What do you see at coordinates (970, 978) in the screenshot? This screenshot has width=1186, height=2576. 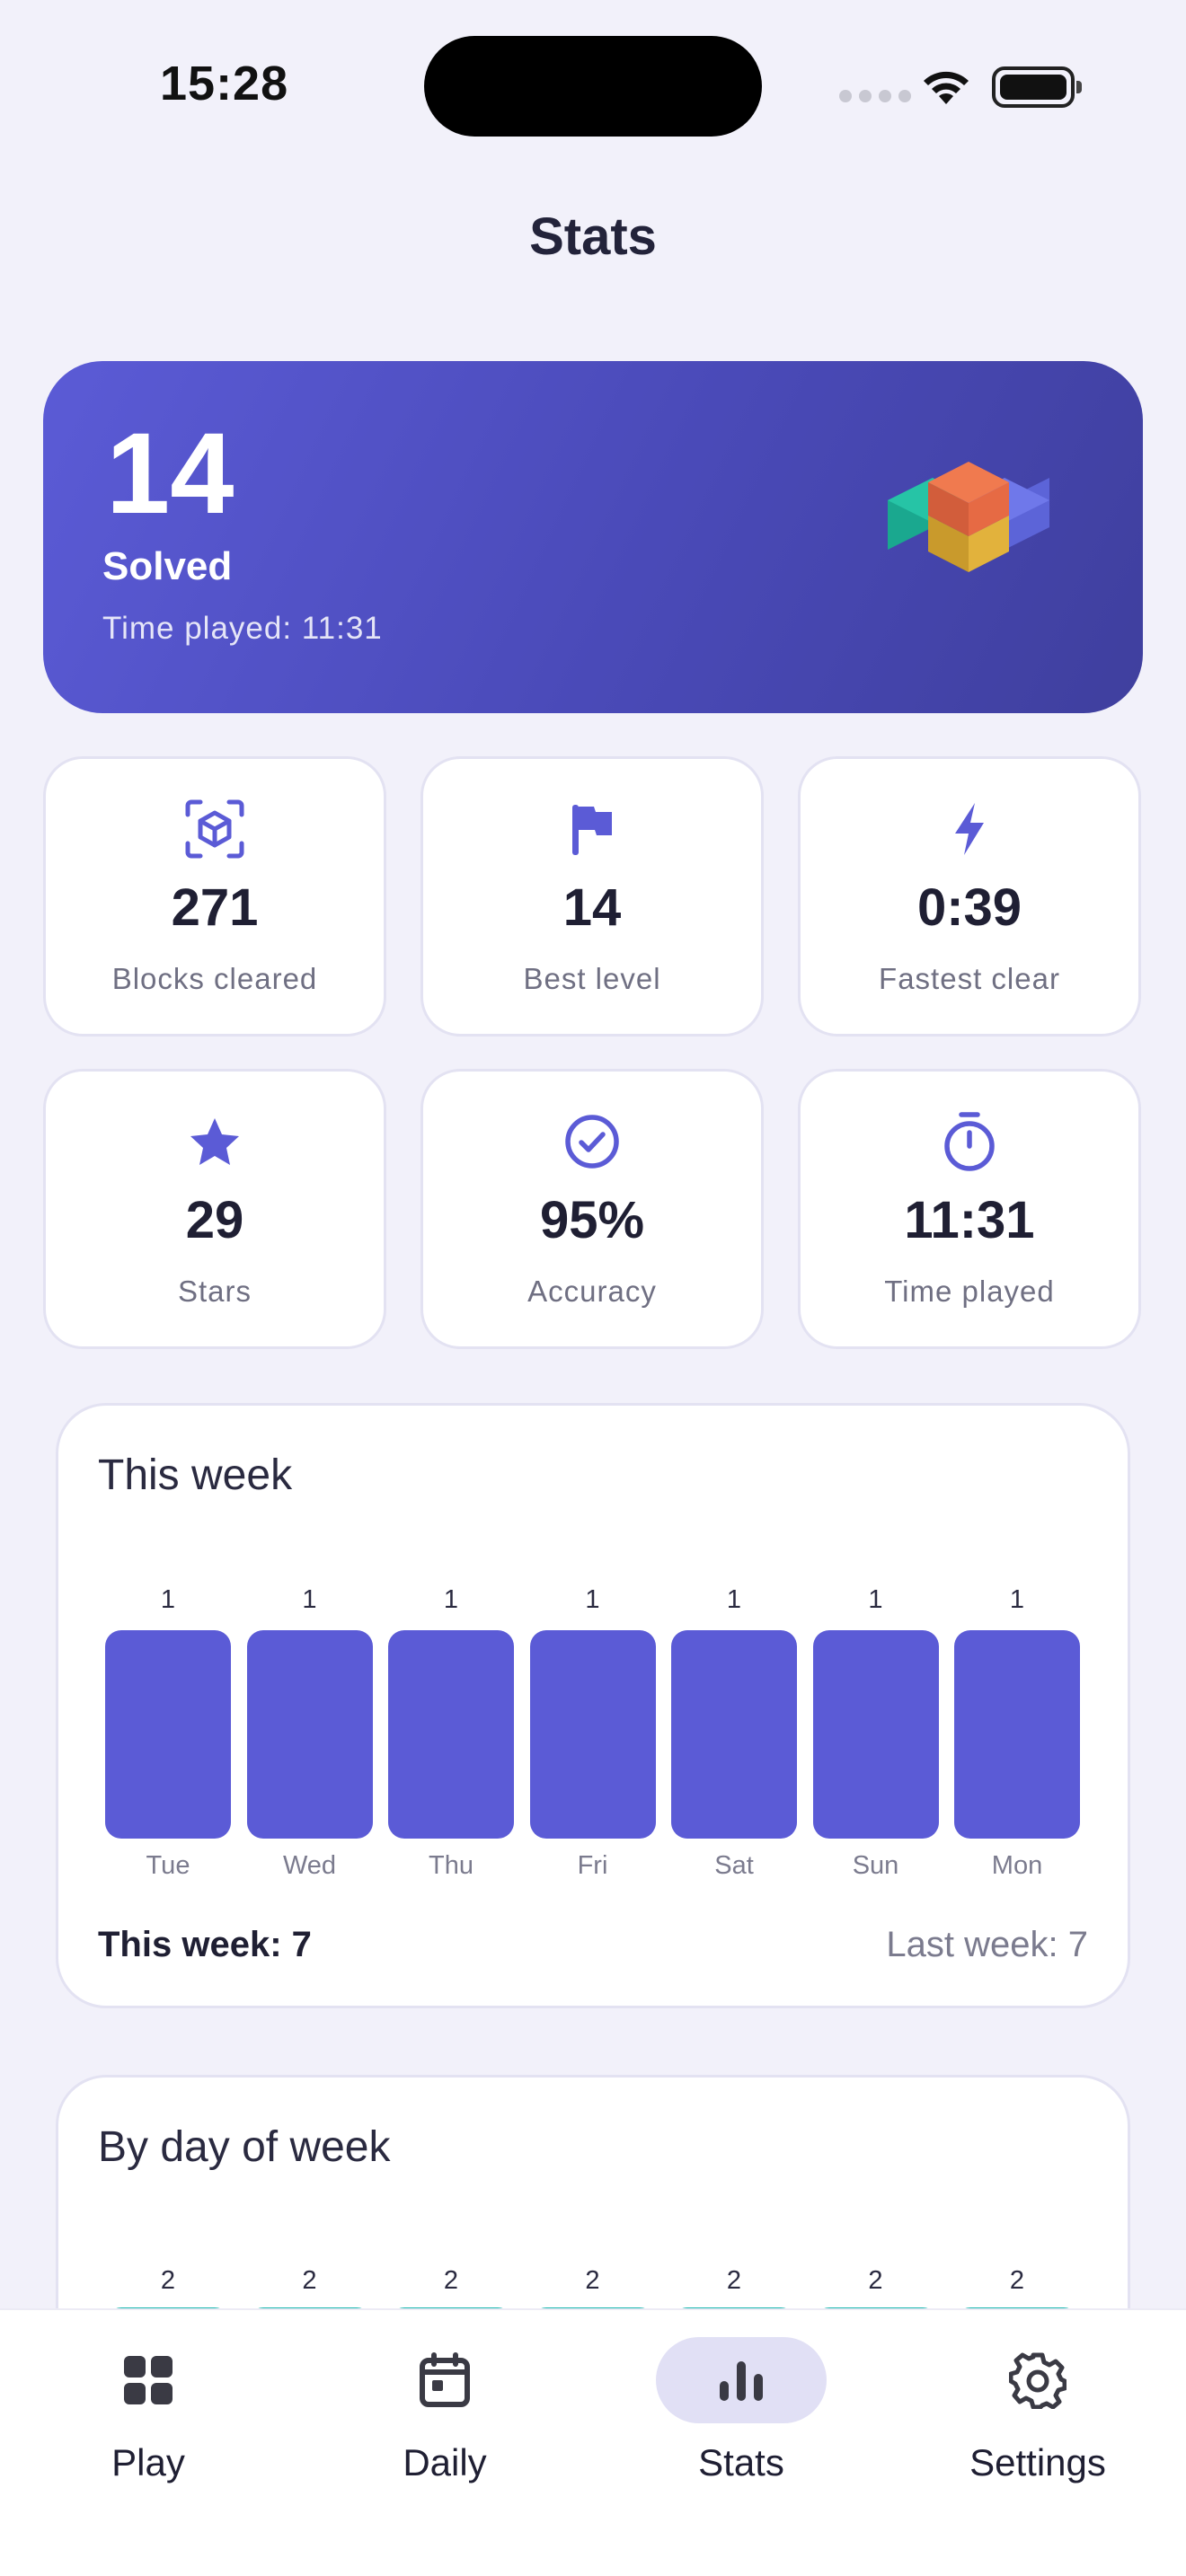 I see `stat-label: Fastest clear` at bounding box center [970, 978].